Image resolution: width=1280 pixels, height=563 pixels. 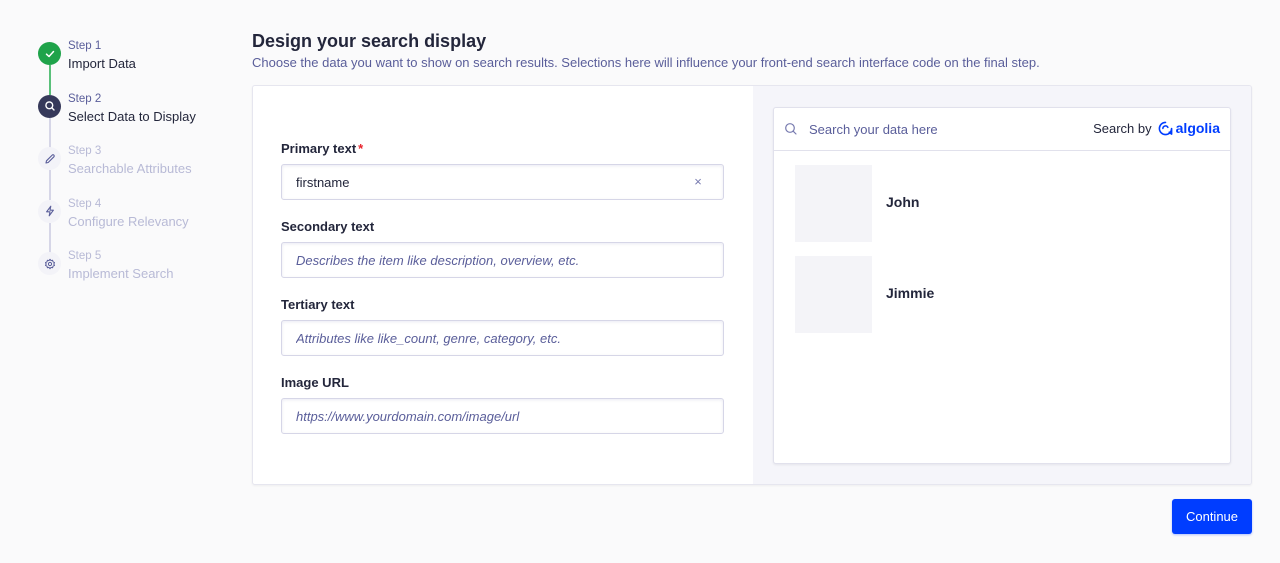 I want to click on step-implement-search: Step 5 Implement Search, so click(x=138, y=274).